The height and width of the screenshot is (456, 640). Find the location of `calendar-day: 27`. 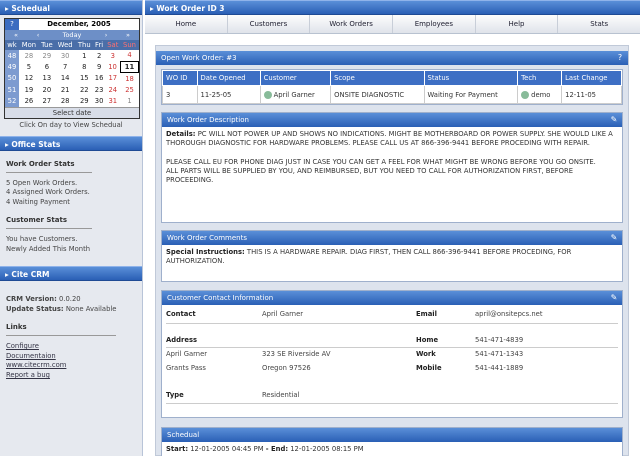

calendar-day: 27 is located at coordinates (47, 101).